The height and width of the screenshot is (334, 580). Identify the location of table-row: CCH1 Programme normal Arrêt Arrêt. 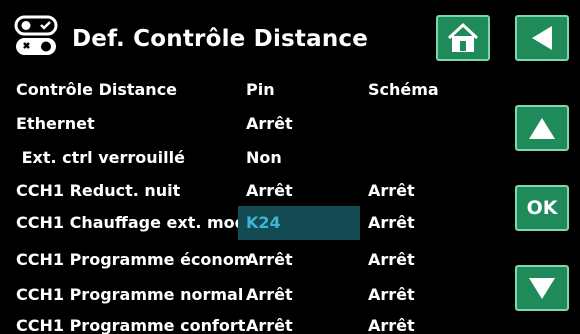
(250, 295).